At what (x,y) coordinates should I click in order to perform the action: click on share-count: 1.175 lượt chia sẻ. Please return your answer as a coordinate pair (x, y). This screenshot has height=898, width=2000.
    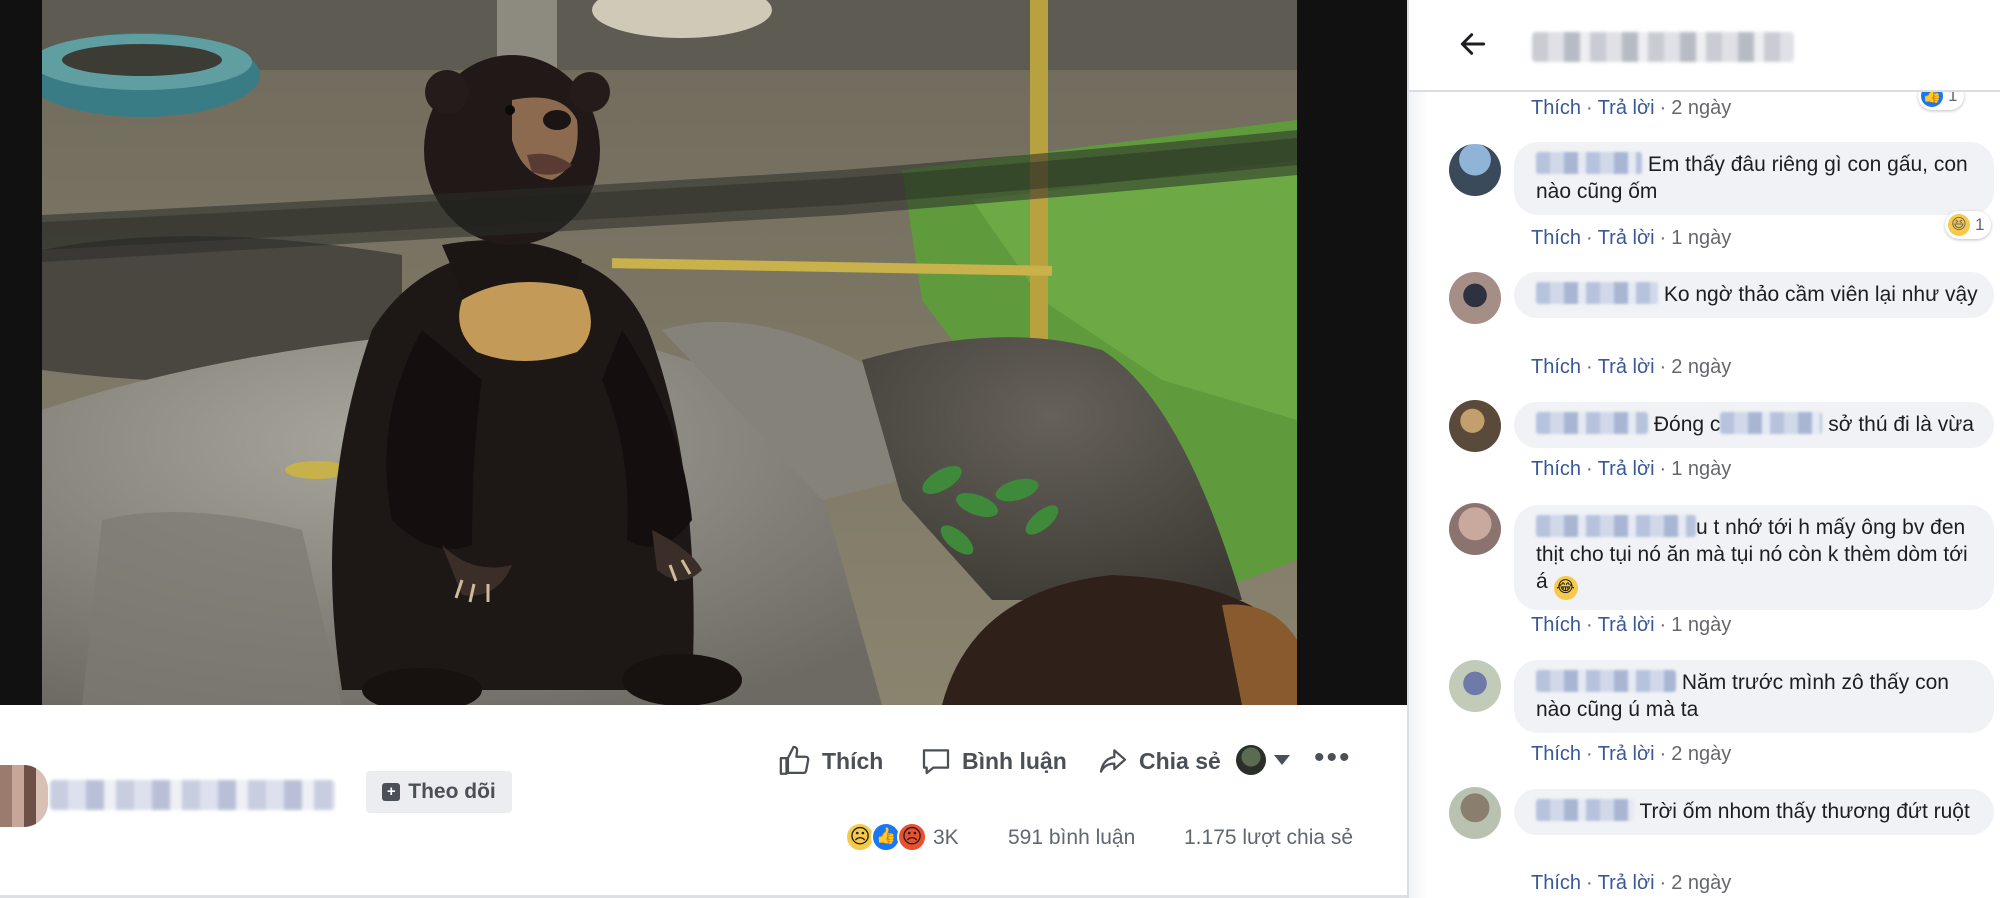
    Looking at the image, I should click on (1268, 838).